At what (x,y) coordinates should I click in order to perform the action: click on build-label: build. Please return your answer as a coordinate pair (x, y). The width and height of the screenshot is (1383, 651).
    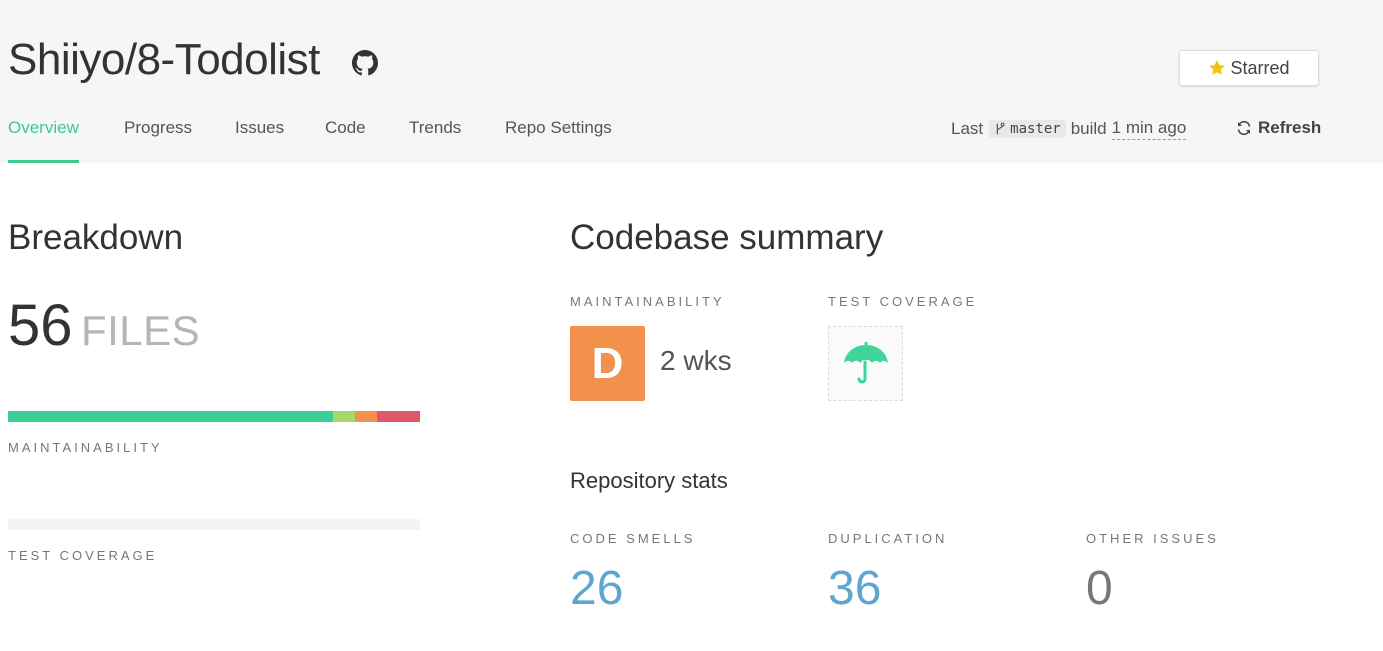
    Looking at the image, I should click on (1088, 128).